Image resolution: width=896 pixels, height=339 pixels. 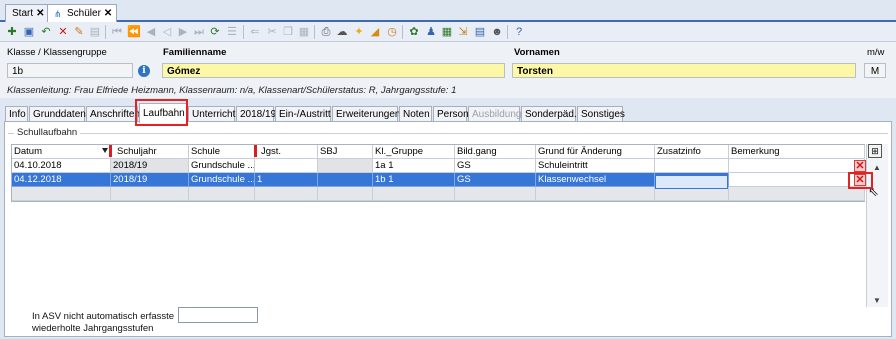 I want to click on tab-ein-austritt: Ein-/Austritt, so click(x=303, y=114).